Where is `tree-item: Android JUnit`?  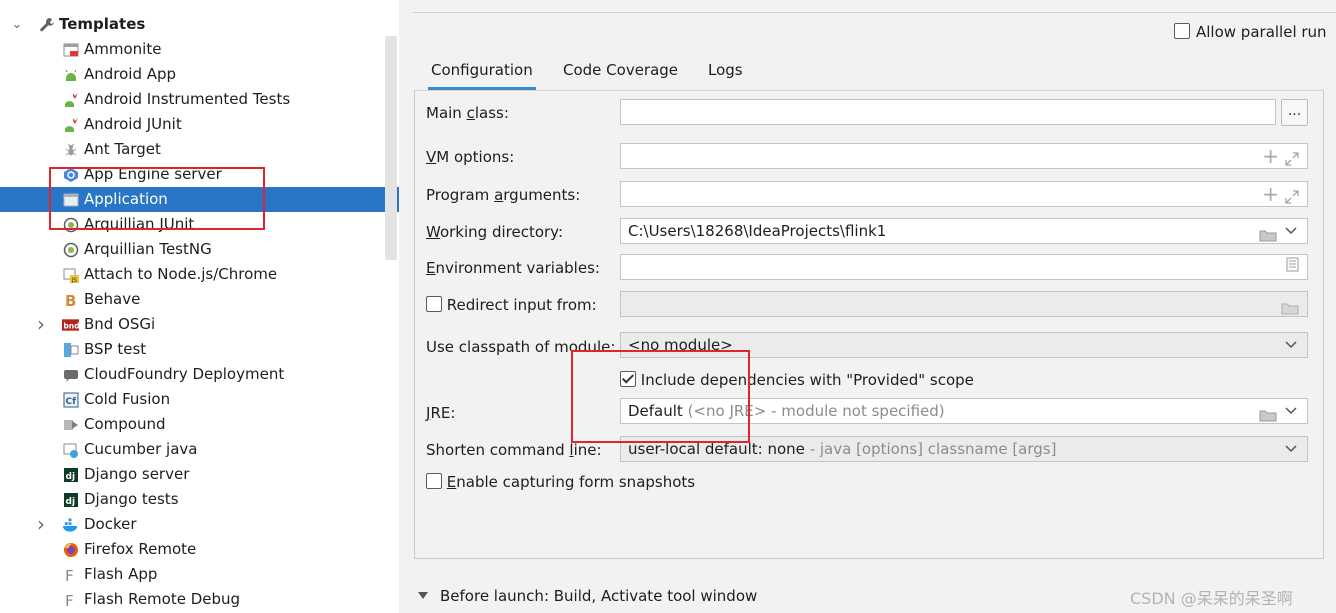 tree-item: Android JUnit is located at coordinates (199, 124).